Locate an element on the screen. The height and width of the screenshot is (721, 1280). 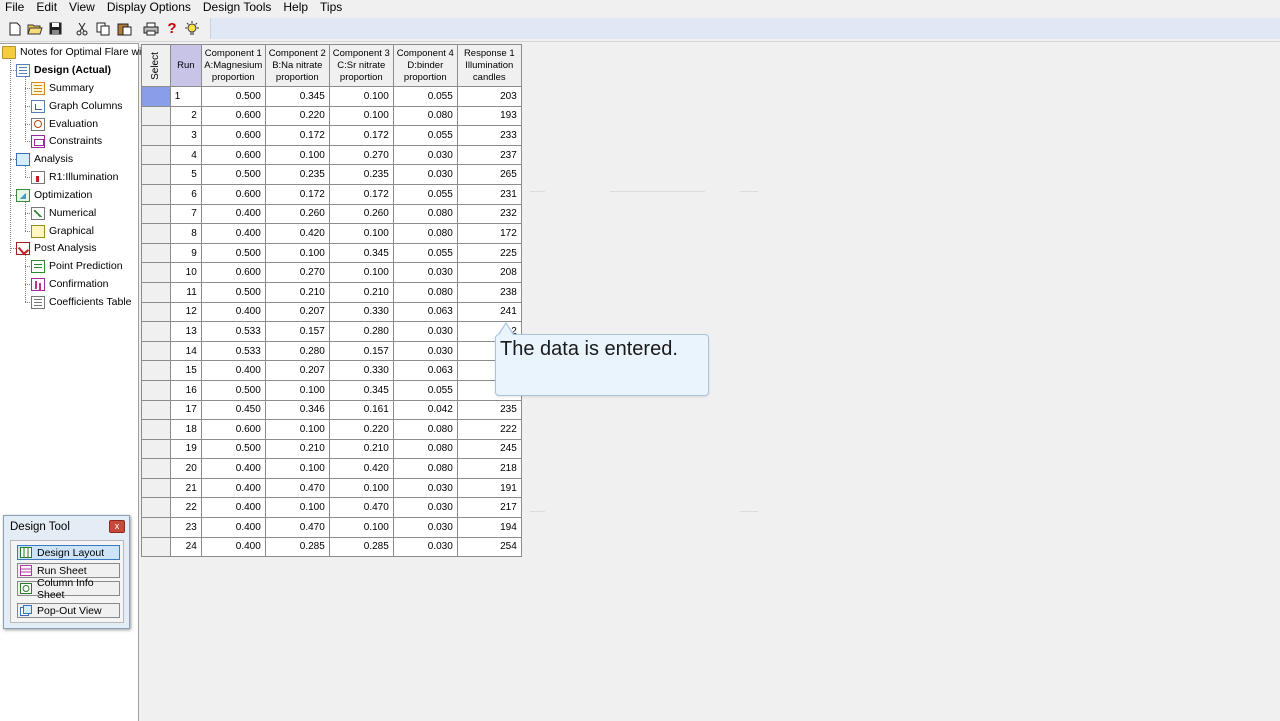
menu-file: File is located at coordinates (15, 7).